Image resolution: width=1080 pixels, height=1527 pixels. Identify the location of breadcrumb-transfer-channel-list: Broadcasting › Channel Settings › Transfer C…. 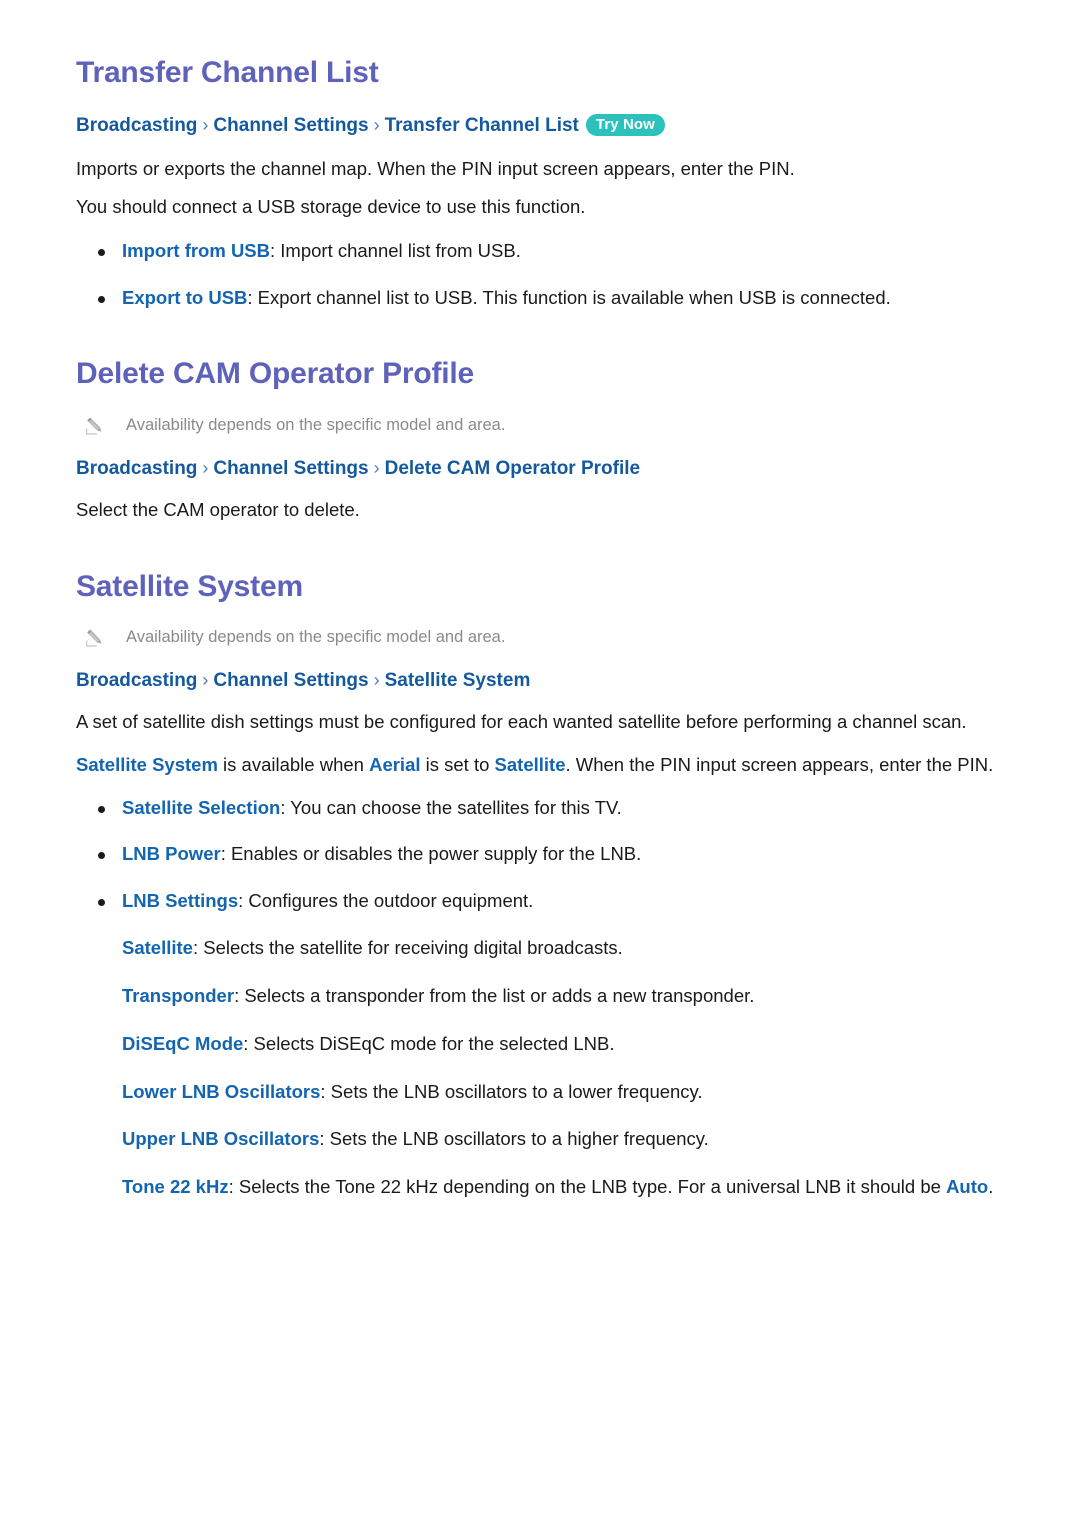
(540, 126).